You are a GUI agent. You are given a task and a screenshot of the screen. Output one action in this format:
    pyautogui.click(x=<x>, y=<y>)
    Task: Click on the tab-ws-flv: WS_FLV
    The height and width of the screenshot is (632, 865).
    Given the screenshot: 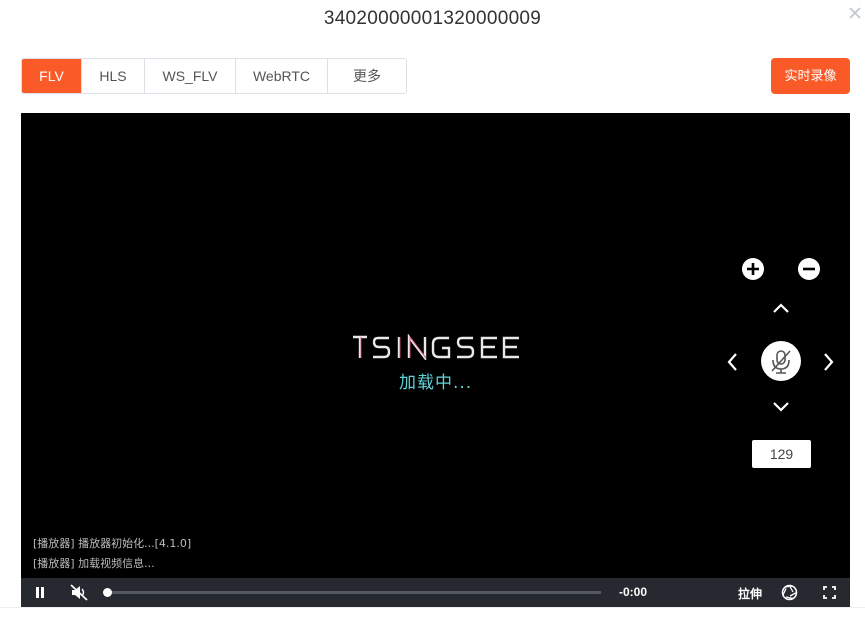 What is the action you would take?
    pyautogui.click(x=189, y=76)
    